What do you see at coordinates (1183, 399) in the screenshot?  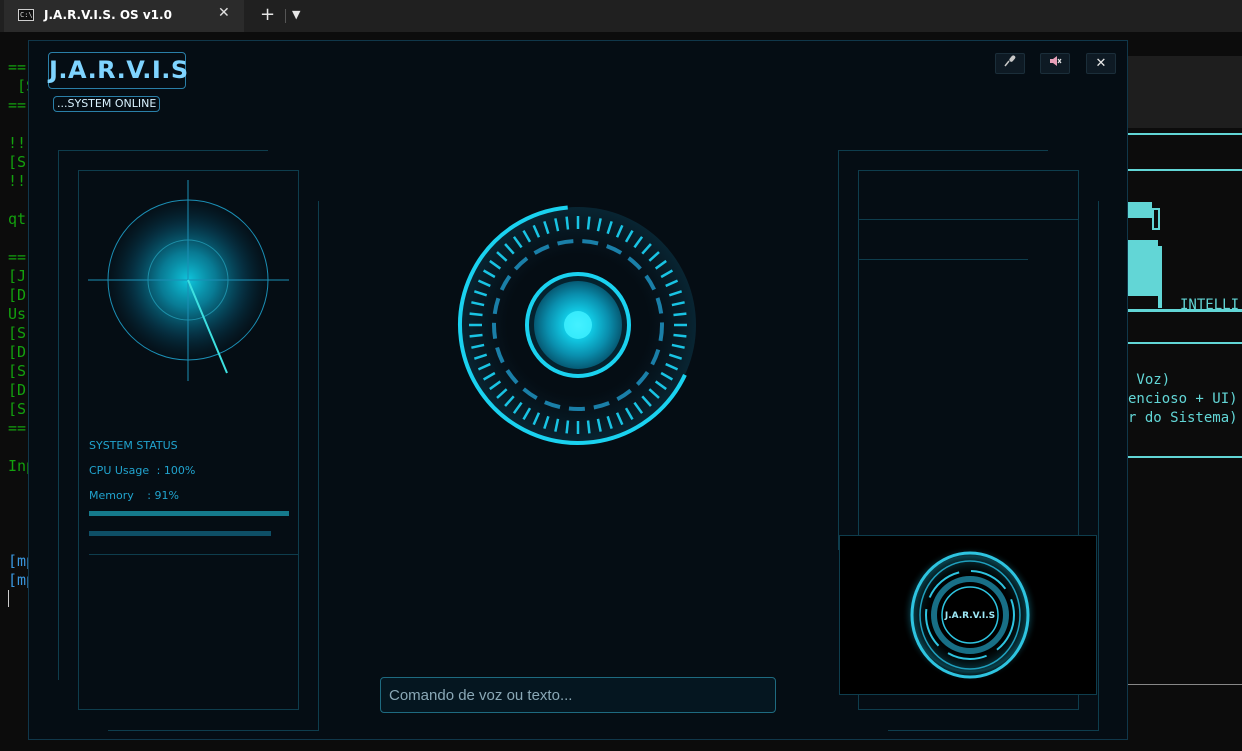 I see `terminal-line: encioso + UI)` at bounding box center [1183, 399].